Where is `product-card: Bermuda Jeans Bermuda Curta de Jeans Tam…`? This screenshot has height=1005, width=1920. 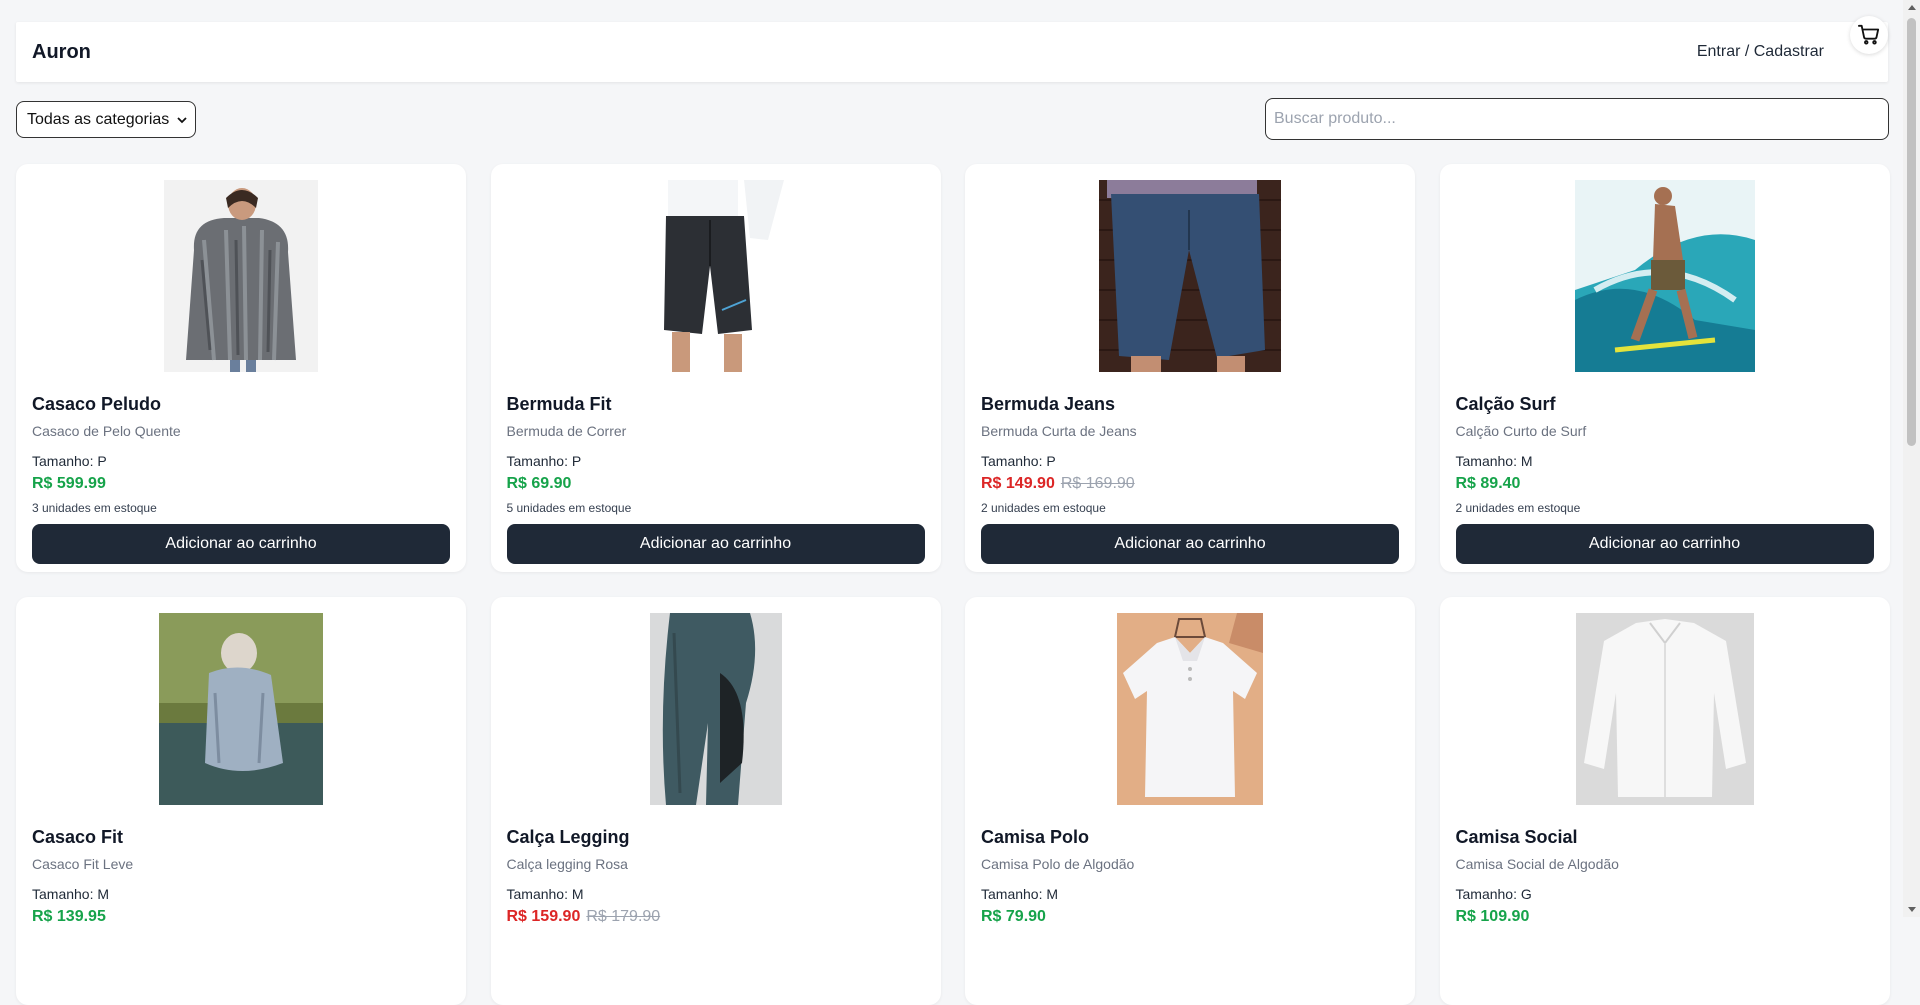
product-card: Bermuda Jeans Bermuda Curta de Jeans Tam… is located at coordinates (1190, 368).